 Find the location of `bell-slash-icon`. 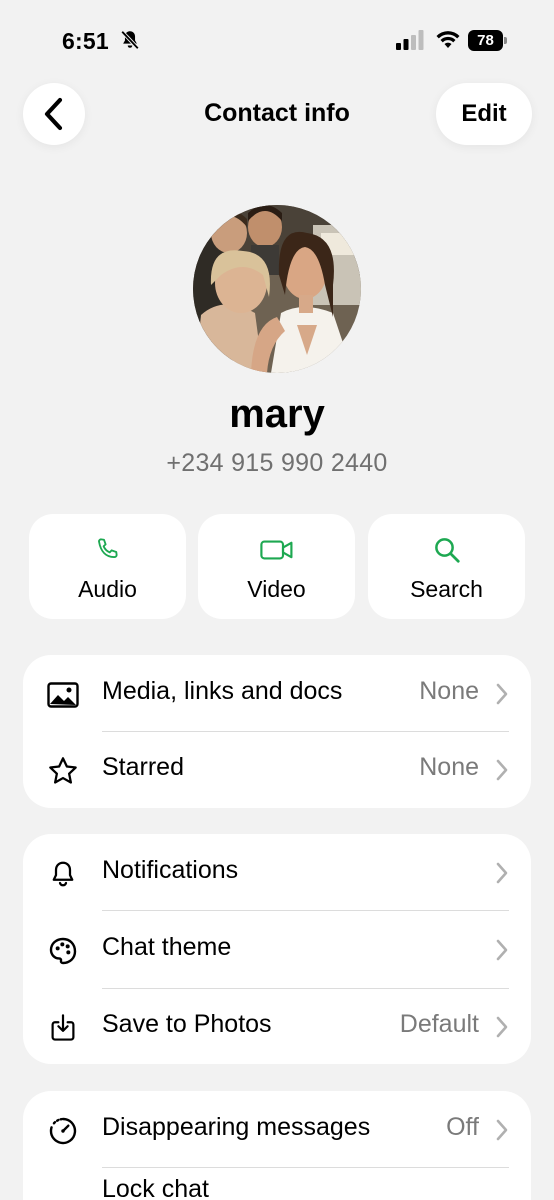

bell-slash-icon is located at coordinates (130, 40).